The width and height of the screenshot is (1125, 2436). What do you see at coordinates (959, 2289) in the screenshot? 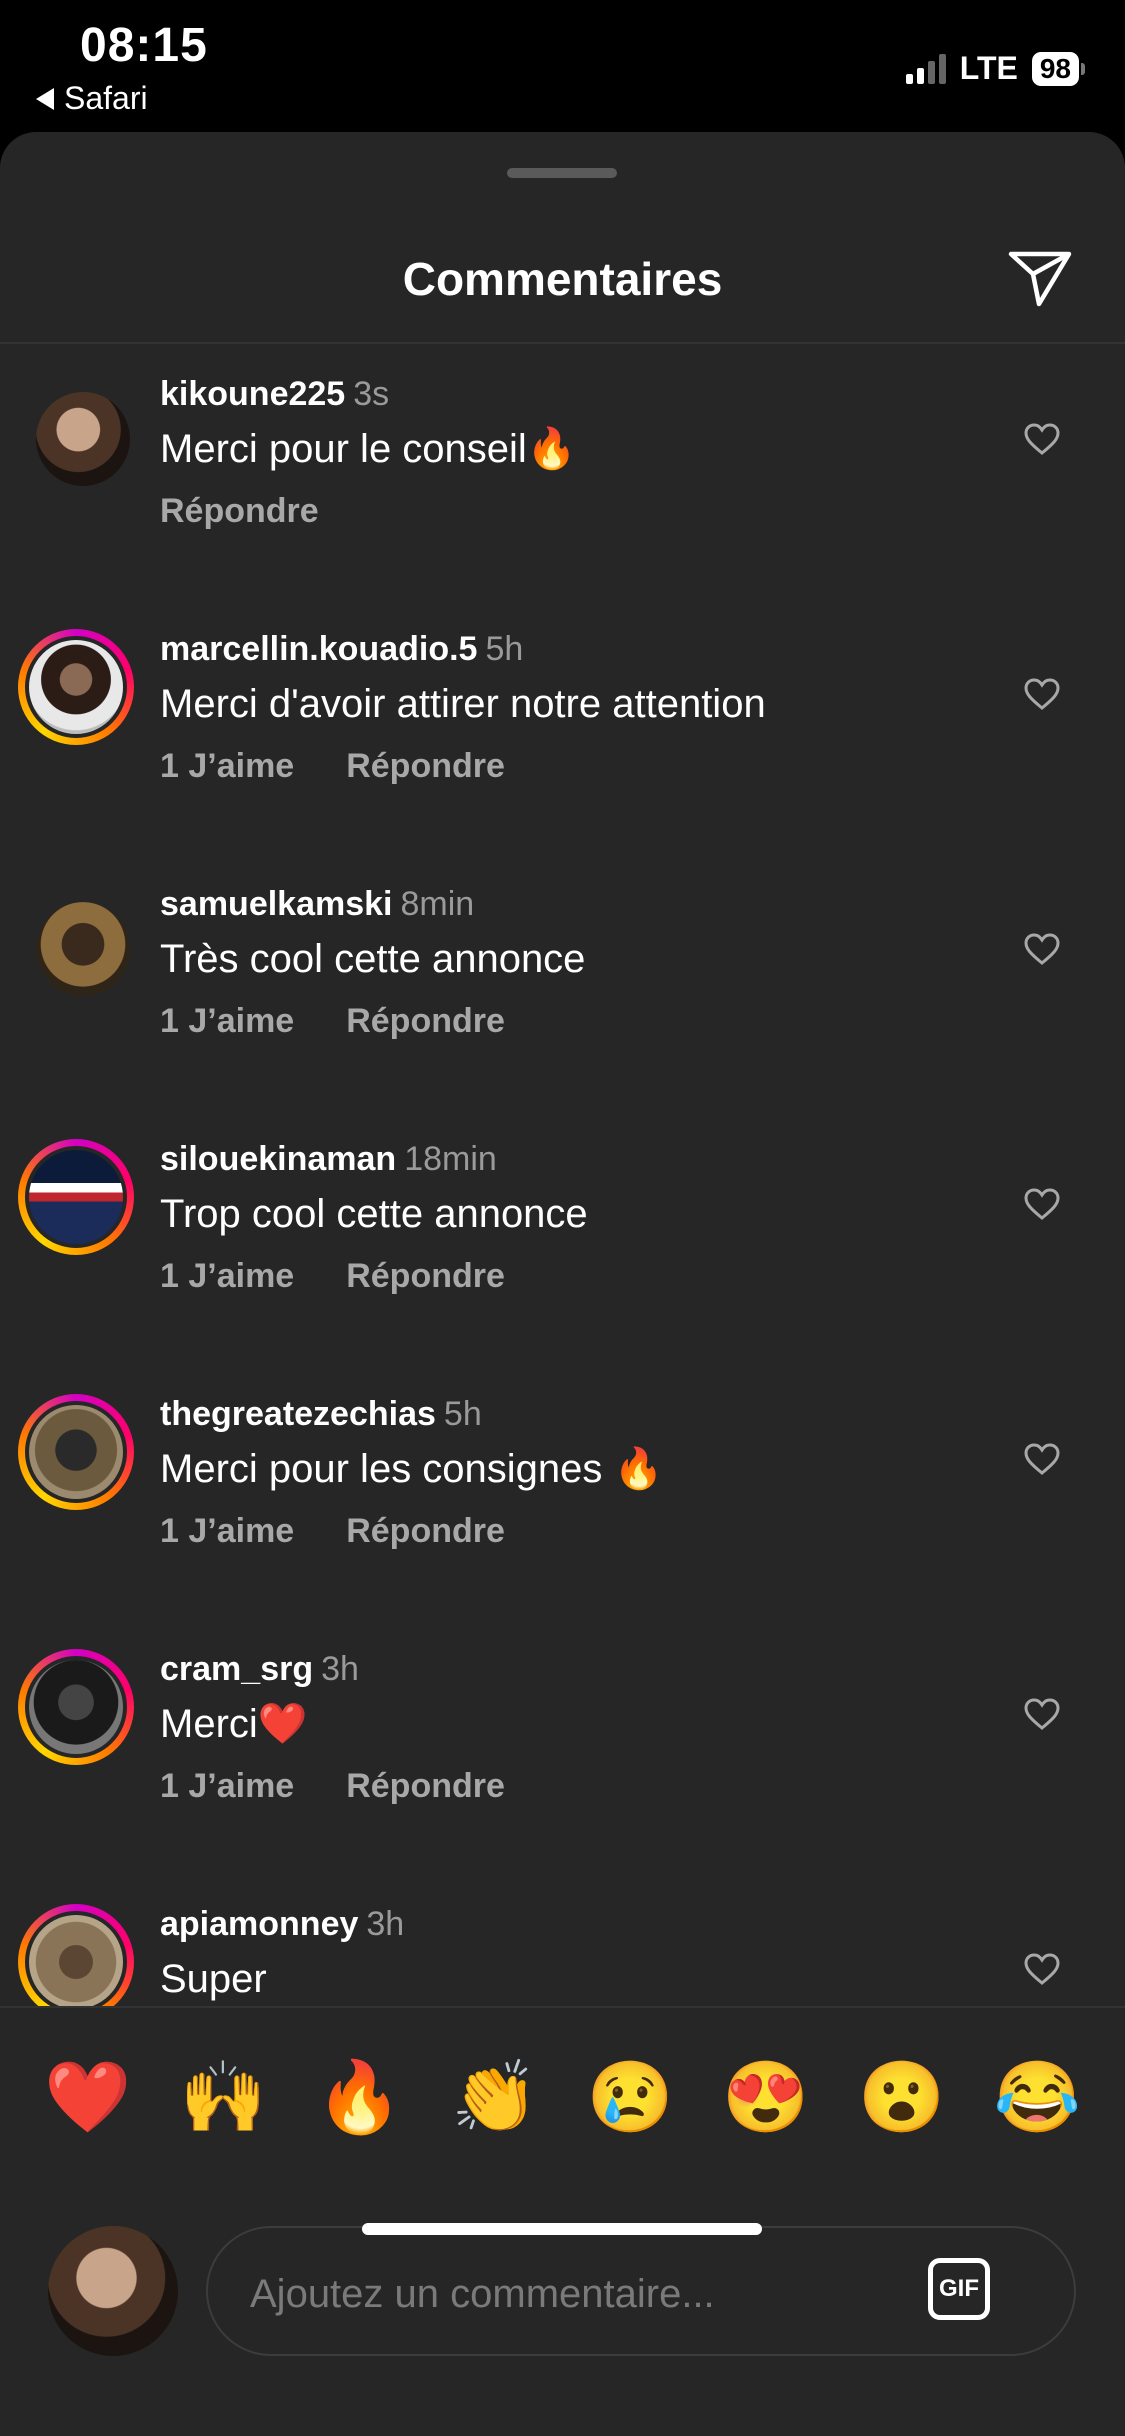
I see `gif-button: GIF` at bounding box center [959, 2289].